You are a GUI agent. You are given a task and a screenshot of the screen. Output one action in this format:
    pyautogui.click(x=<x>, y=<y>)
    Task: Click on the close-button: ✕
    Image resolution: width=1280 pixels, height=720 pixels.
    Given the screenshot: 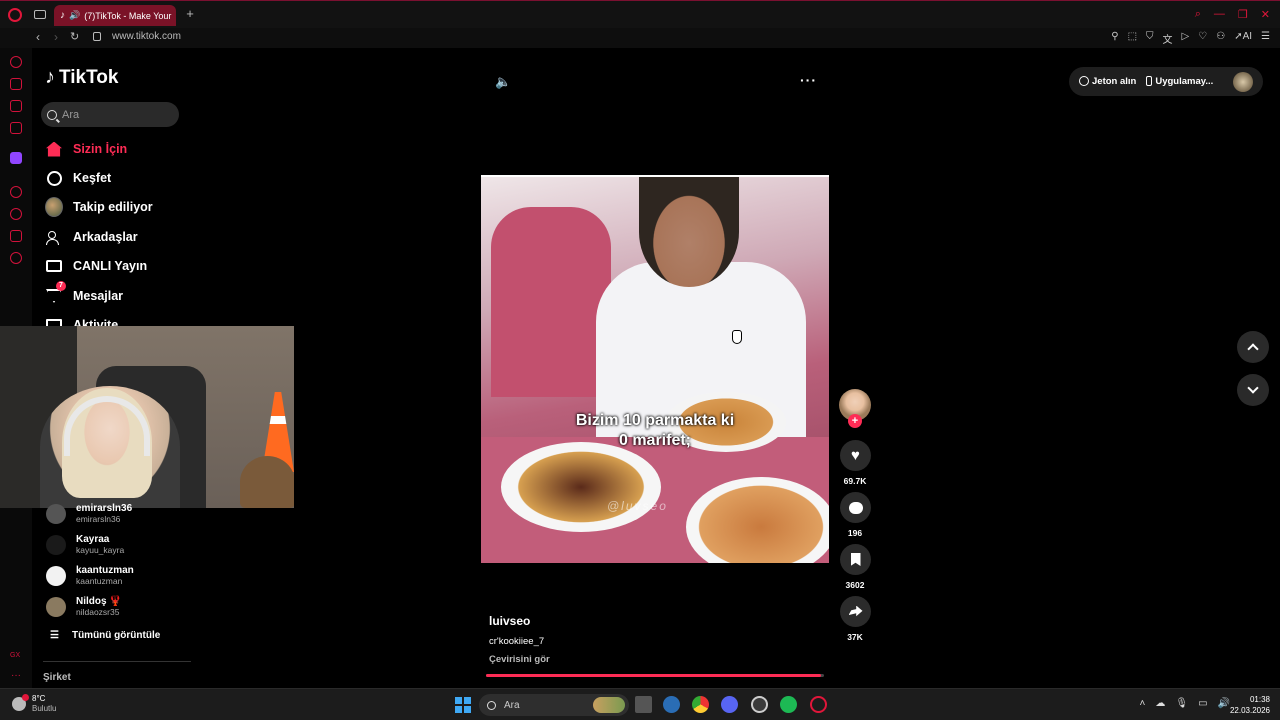 What is the action you would take?
    pyautogui.click(x=1265, y=14)
    